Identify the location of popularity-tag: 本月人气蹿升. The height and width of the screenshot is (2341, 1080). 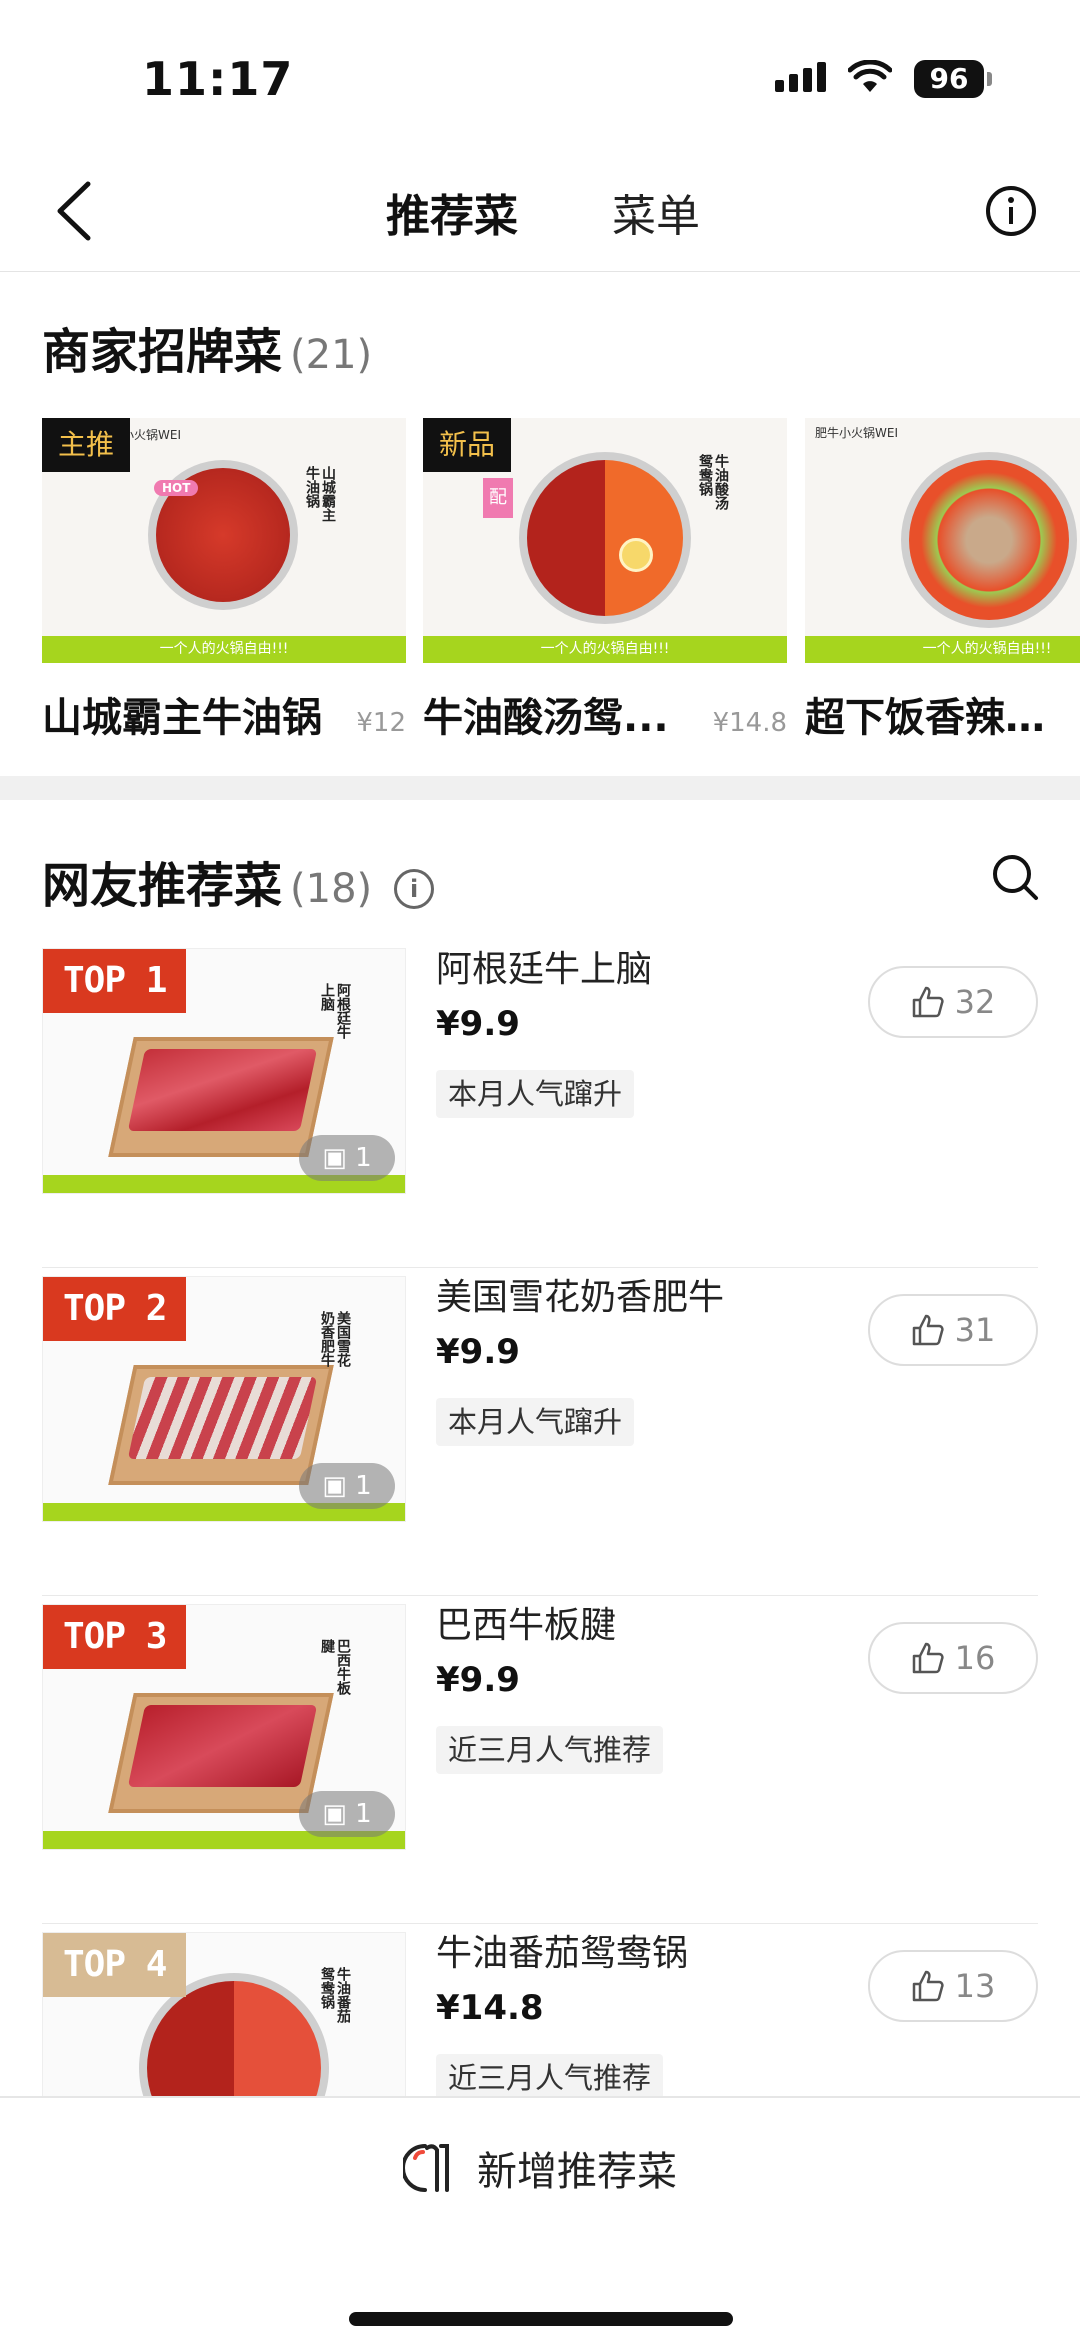
(535, 1094).